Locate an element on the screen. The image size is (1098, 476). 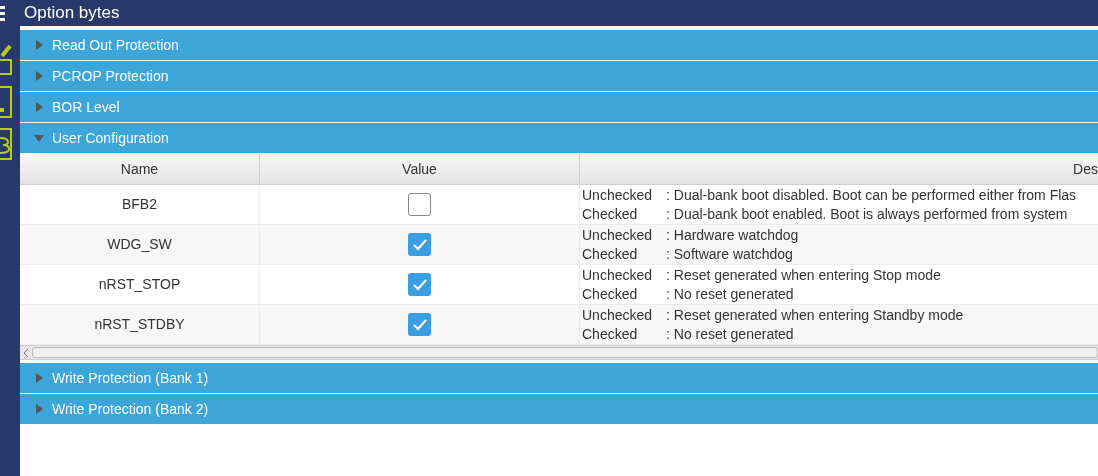
description-text: : Reset generated when entering Standby mode is located at coordinates (815, 315).